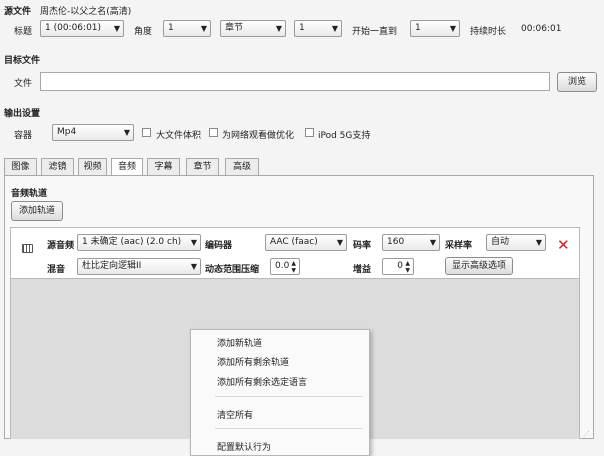 The width and height of the screenshot is (604, 456). I want to click on samplerate-label: 采样率, so click(459, 246).